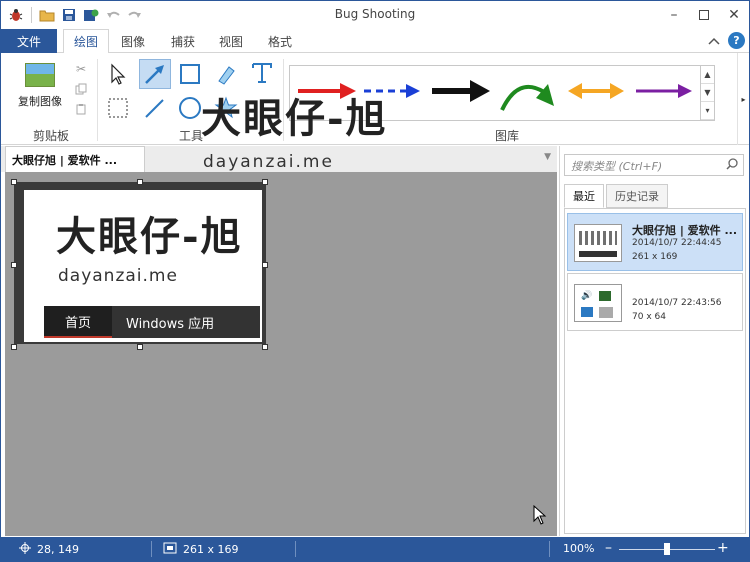 This screenshot has height=562, width=750. I want to click on flag-icon, so click(587, 312).